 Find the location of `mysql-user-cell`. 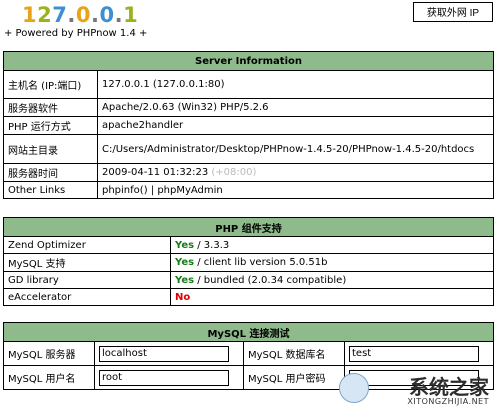

mysql-user-cell is located at coordinates (169, 377).